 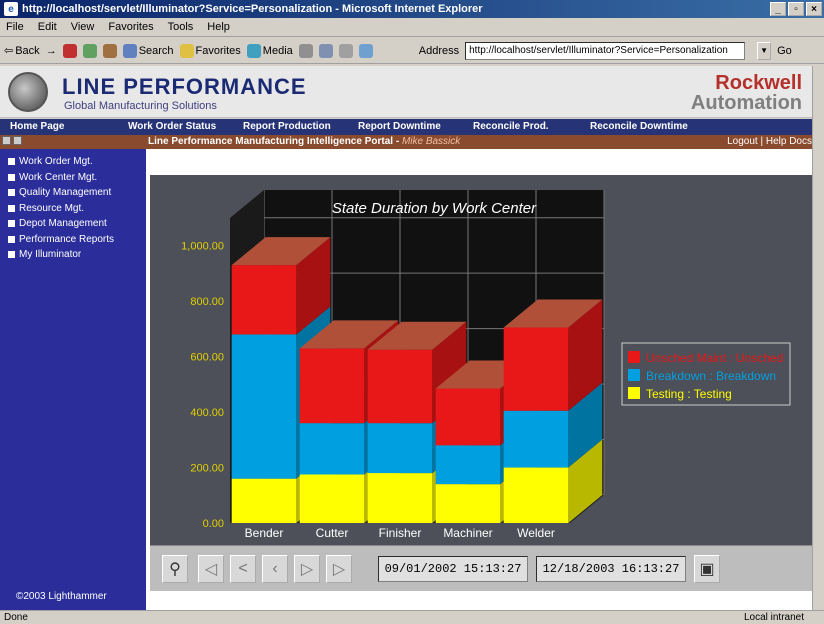 I want to click on search-icon, so click(x=129, y=50).